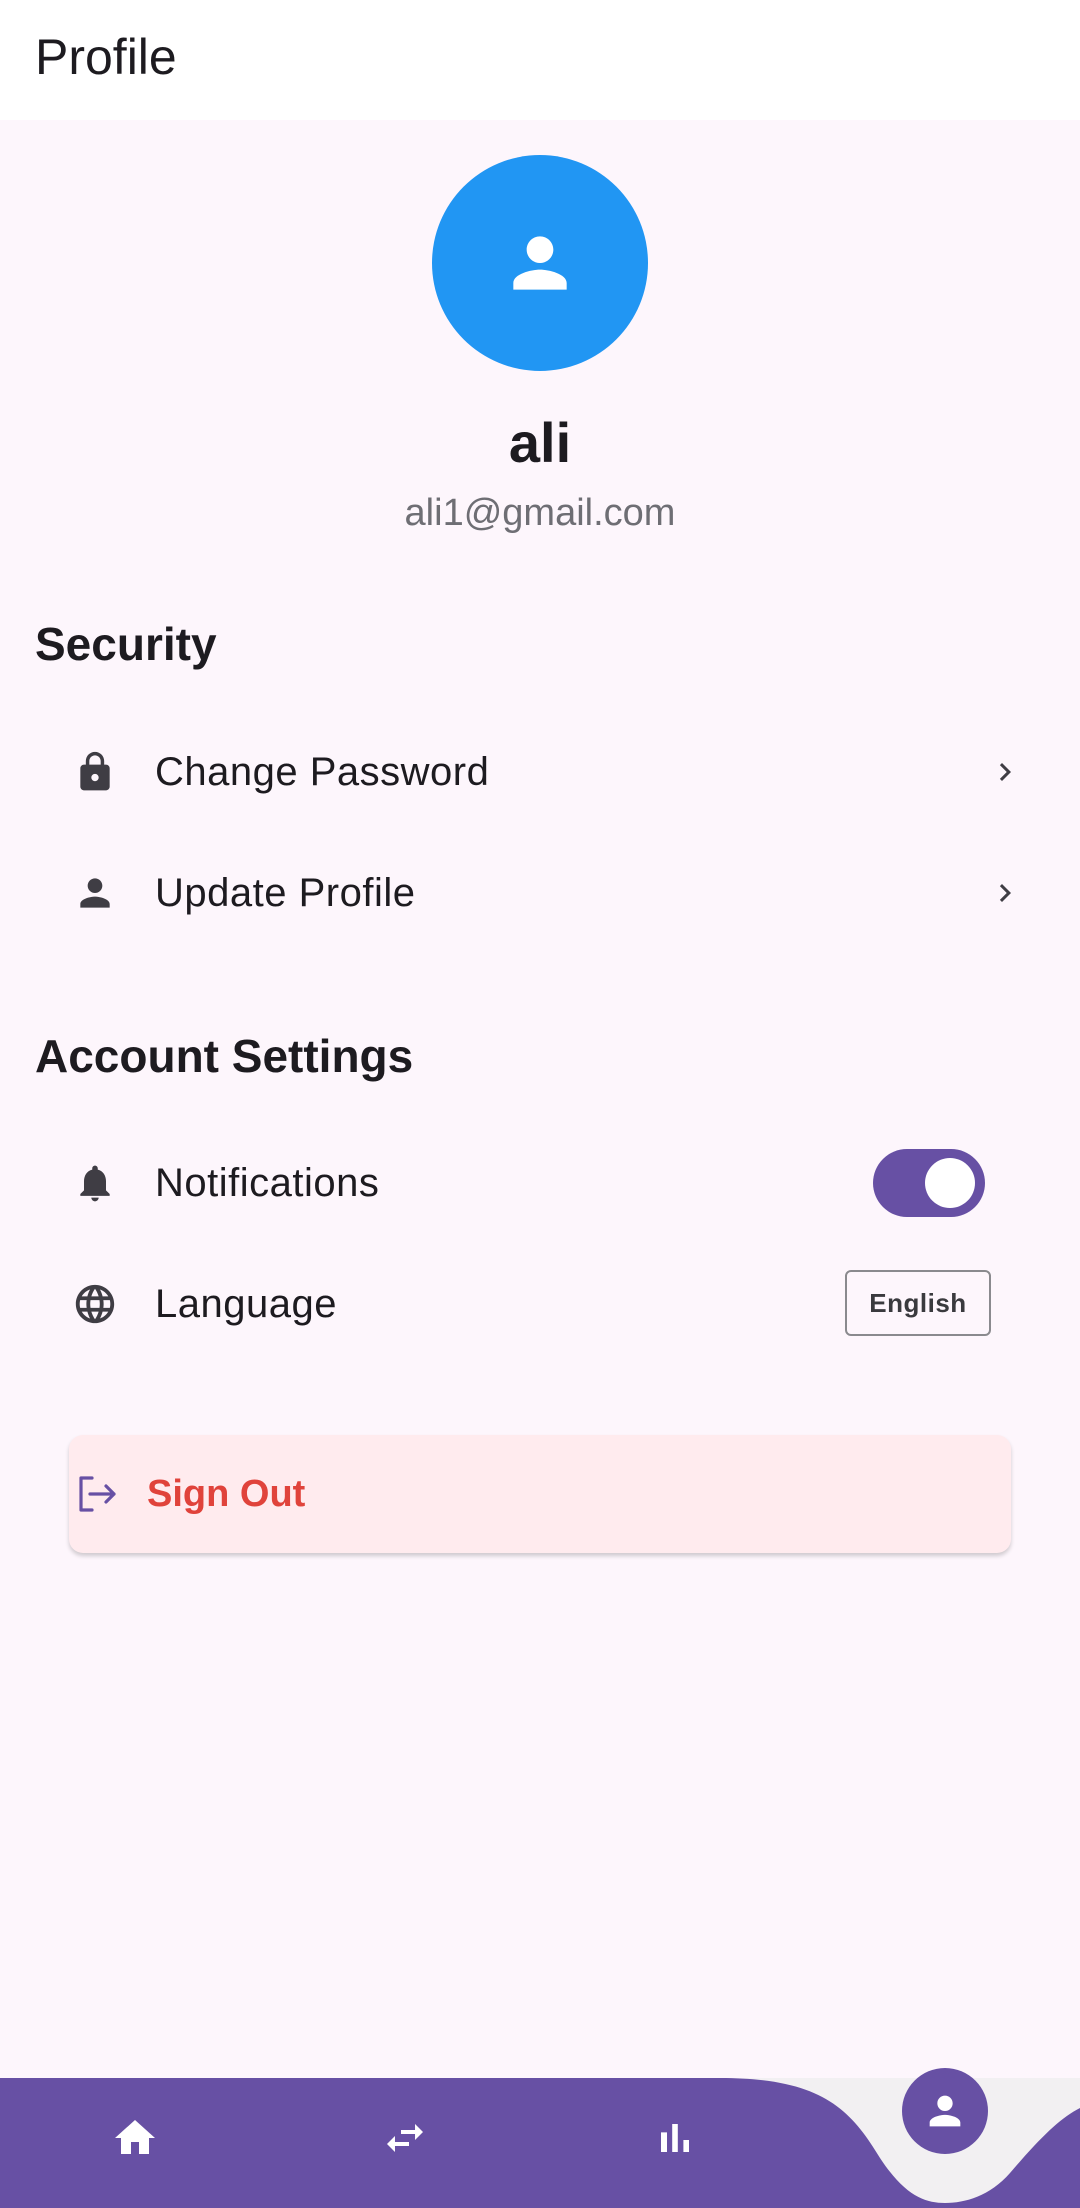  I want to click on sign-out-button: Sign Out, so click(540, 1494).